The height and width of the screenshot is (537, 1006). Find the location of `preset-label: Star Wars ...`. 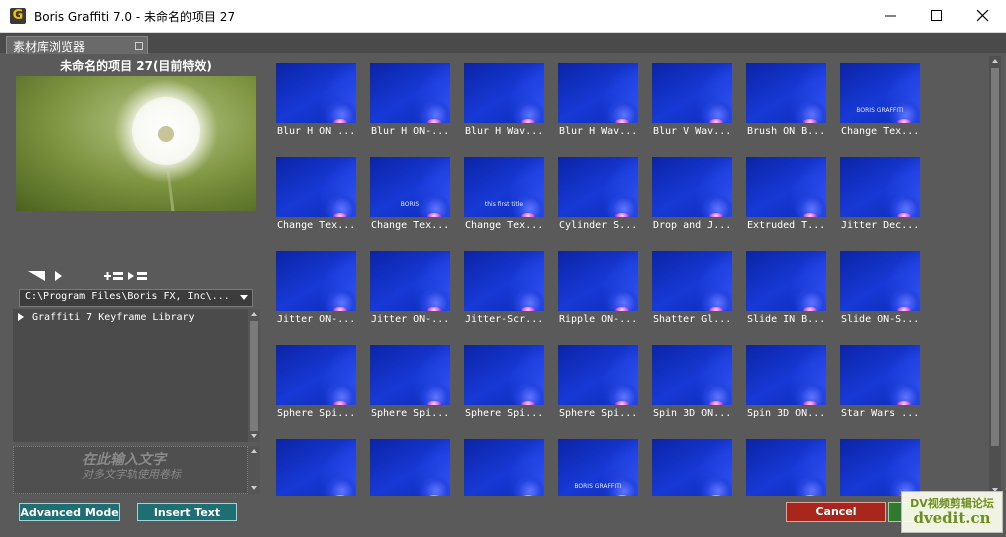

preset-label: Star Wars ... is located at coordinates (880, 413).